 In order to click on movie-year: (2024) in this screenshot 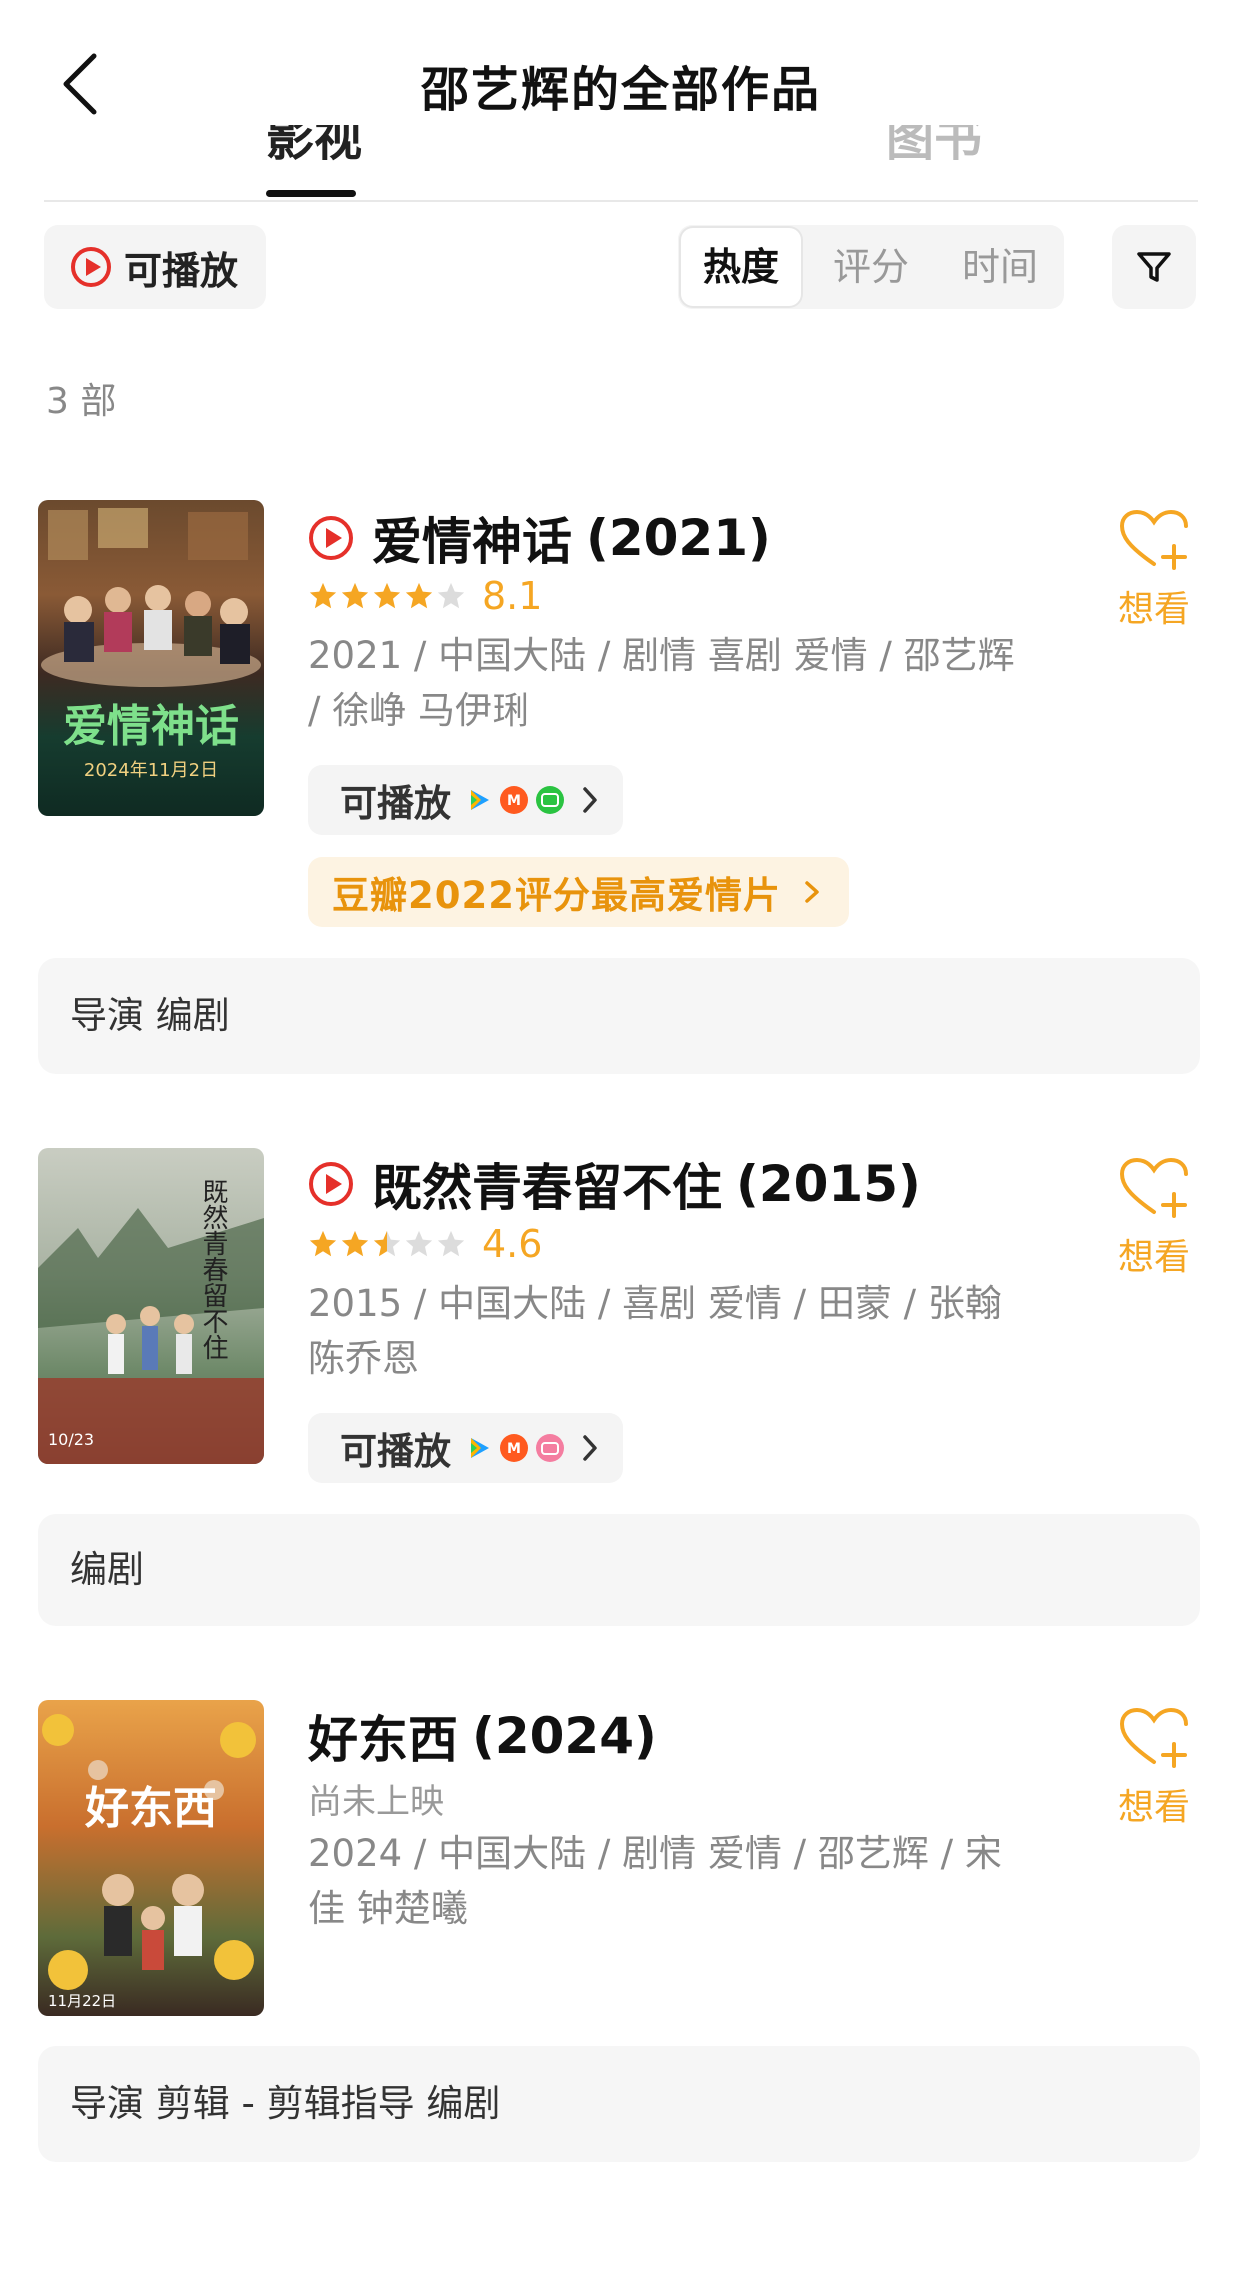, I will do `click(564, 1736)`.